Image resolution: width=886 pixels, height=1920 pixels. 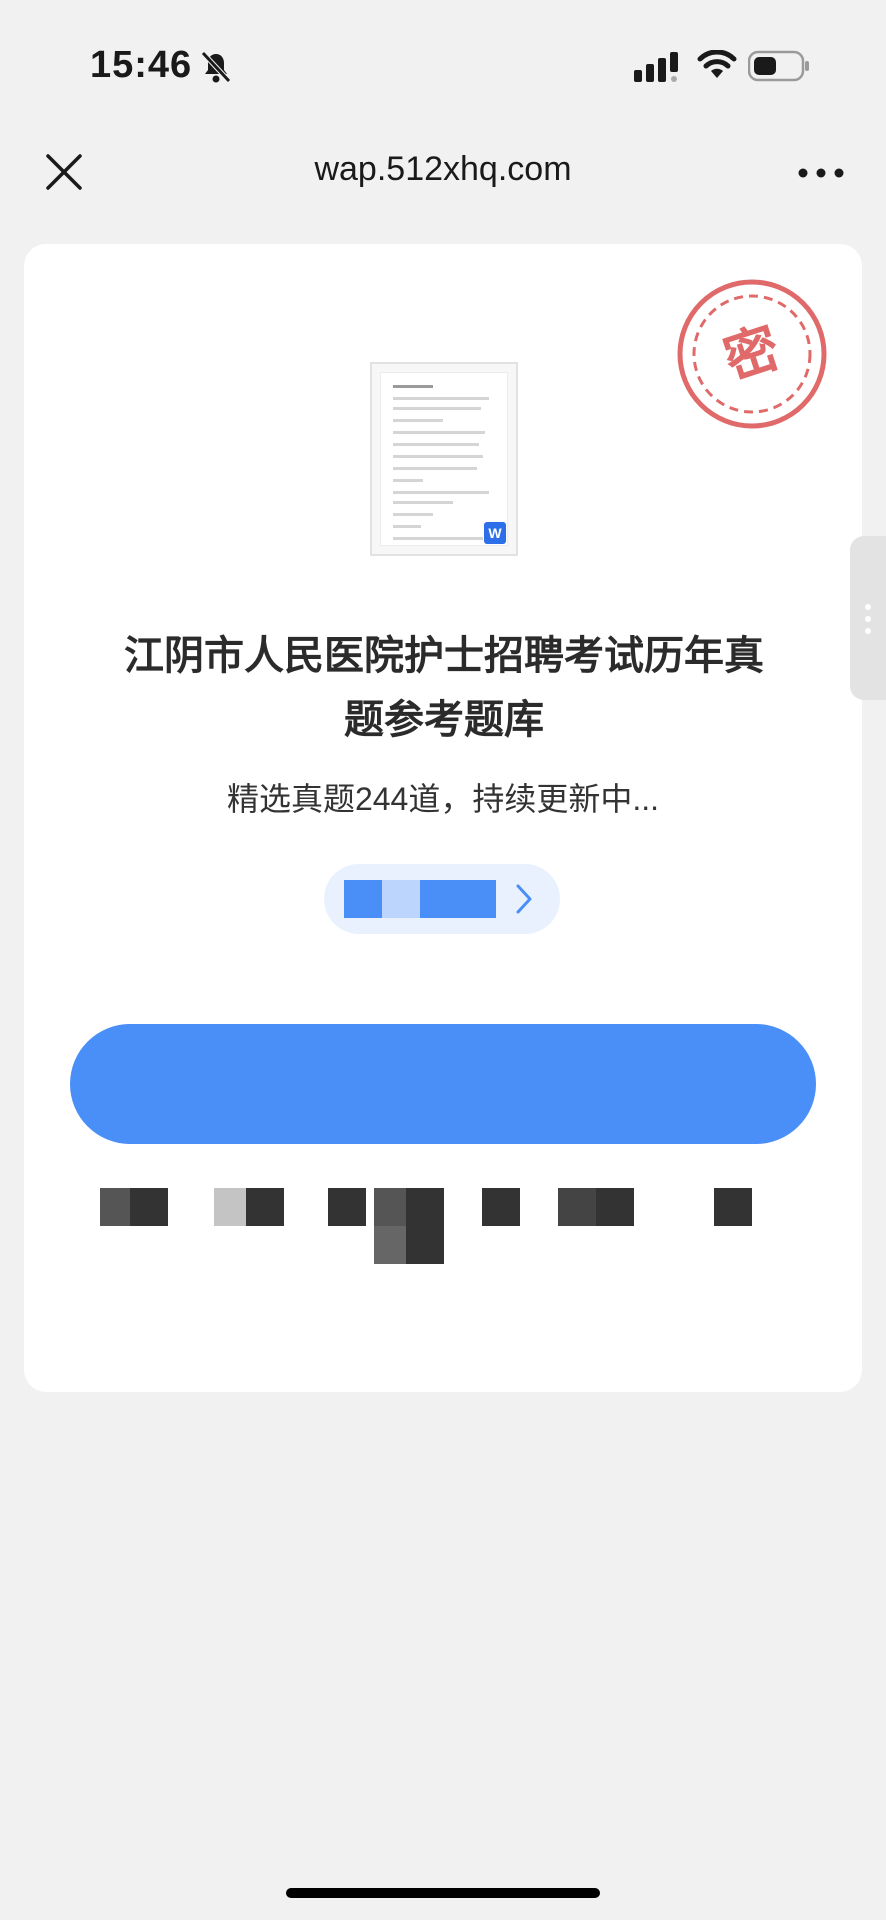 I want to click on status-time: 15:46, so click(x=141, y=65).